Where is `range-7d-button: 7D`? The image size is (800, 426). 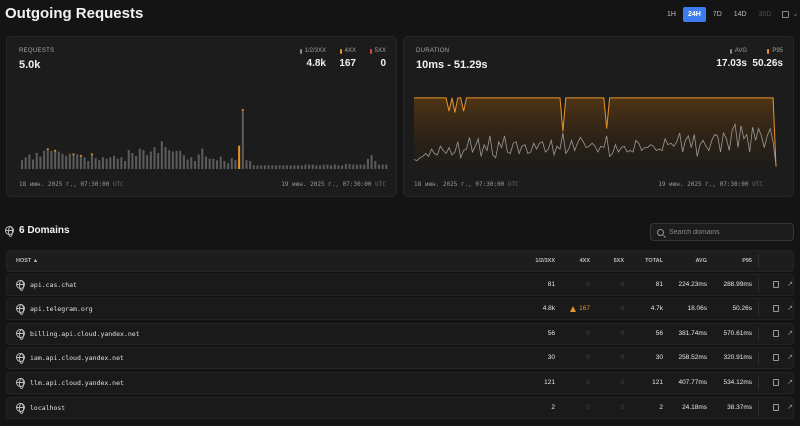
range-7d-button: 7D is located at coordinates (717, 14).